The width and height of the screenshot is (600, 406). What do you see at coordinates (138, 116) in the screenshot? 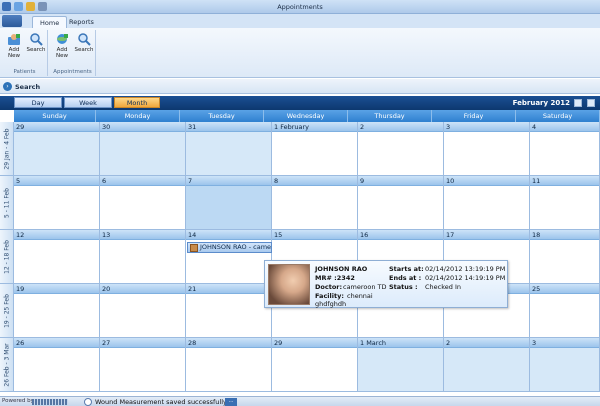
I see `day-header: Monday` at bounding box center [138, 116].